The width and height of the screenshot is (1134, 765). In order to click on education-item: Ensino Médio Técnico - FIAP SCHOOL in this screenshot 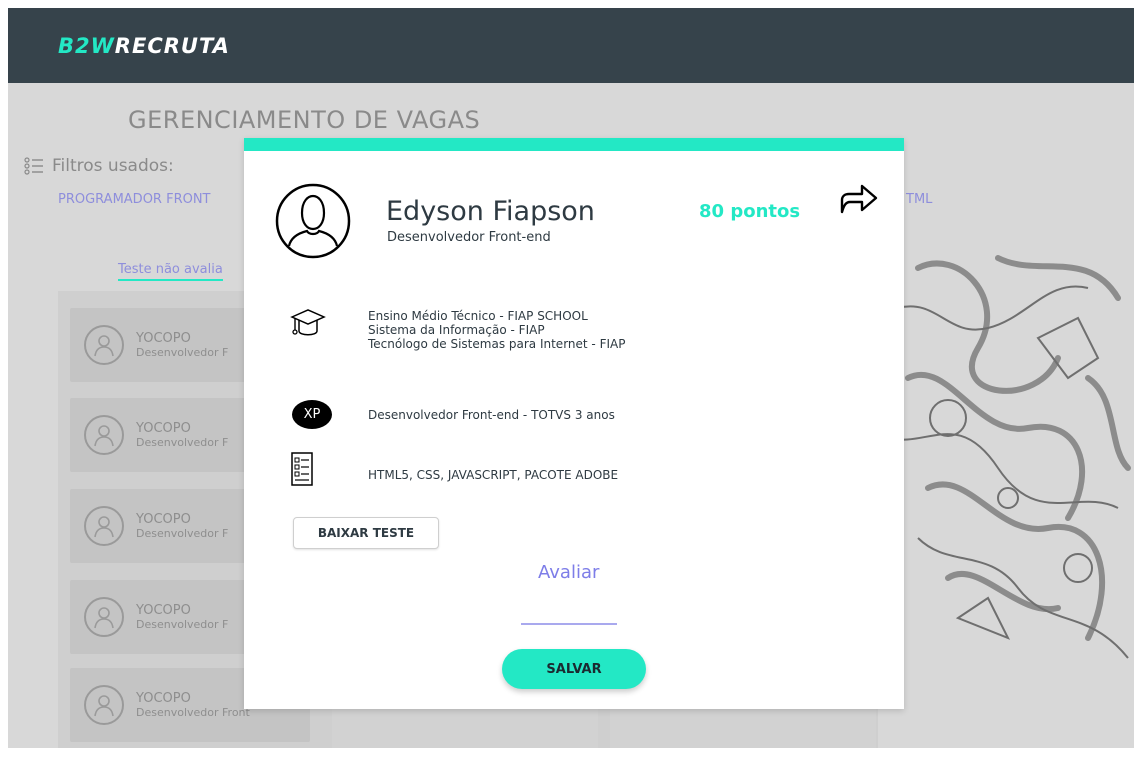, I will do `click(478, 316)`.